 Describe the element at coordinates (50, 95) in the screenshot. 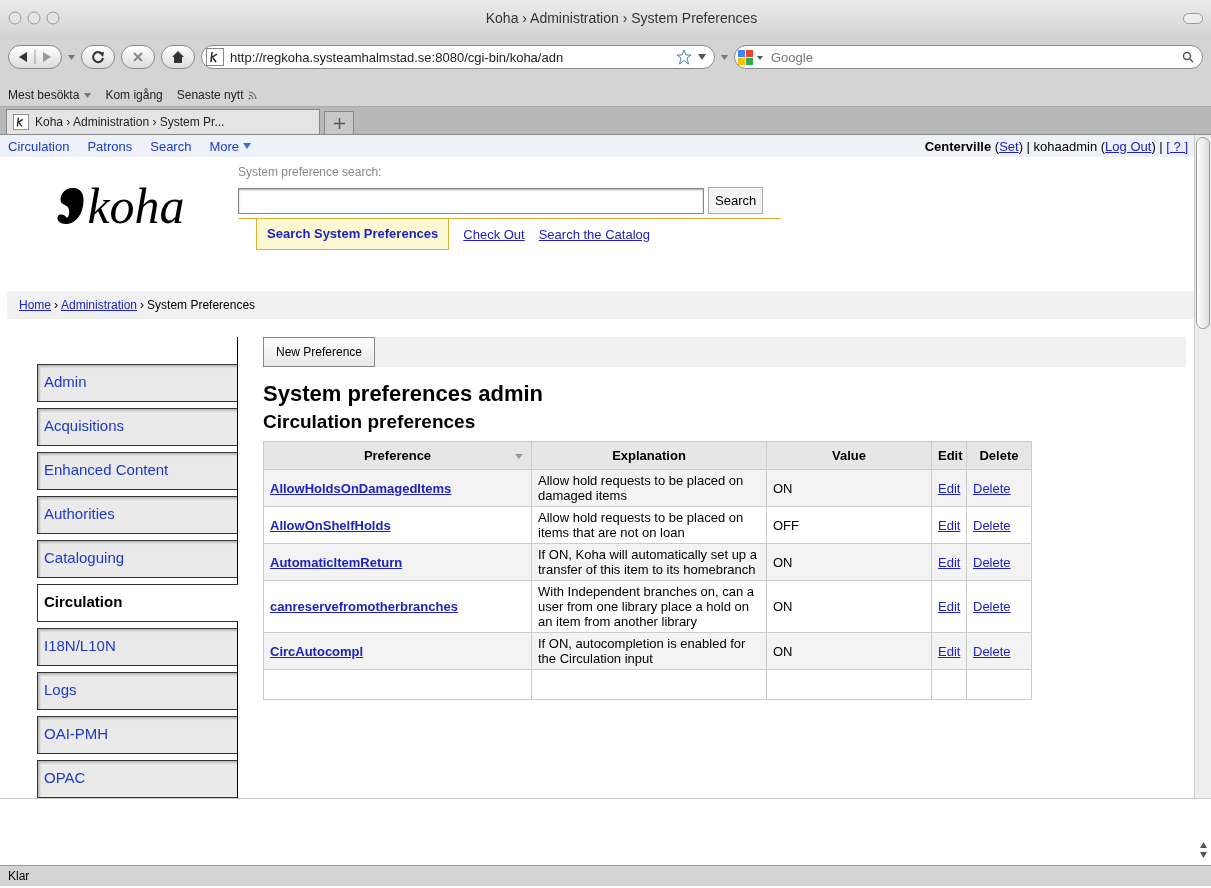

I see `bookmark-link: Mest besökta` at that location.